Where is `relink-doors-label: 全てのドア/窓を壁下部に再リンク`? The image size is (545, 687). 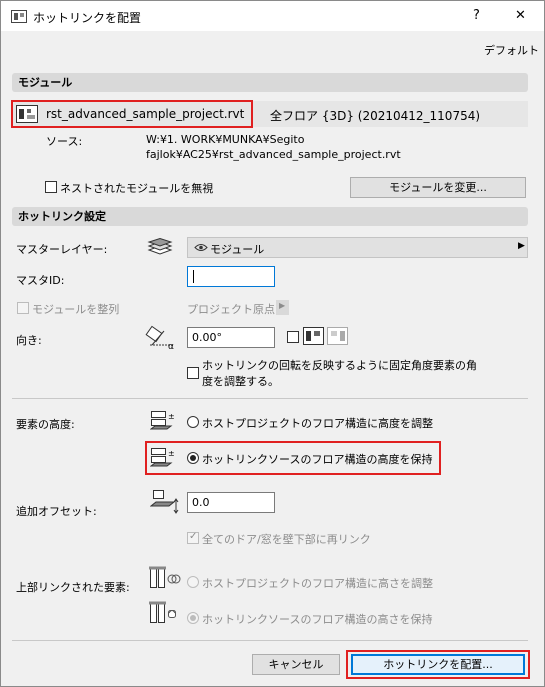
relink-doors-label: 全てのドア/窓を壁下部に再リンク is located at coordinates (286, 539).